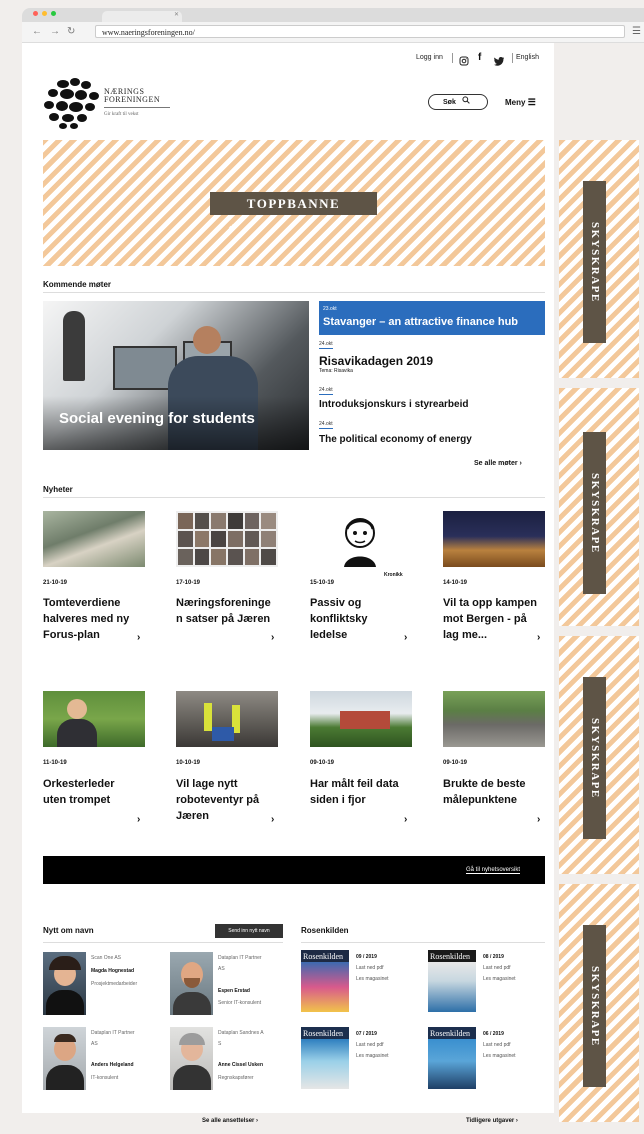 The height and width of the screenshot is (1134, 644). I want to click on person-name: Anders Helgeland, so click(112, 1065).